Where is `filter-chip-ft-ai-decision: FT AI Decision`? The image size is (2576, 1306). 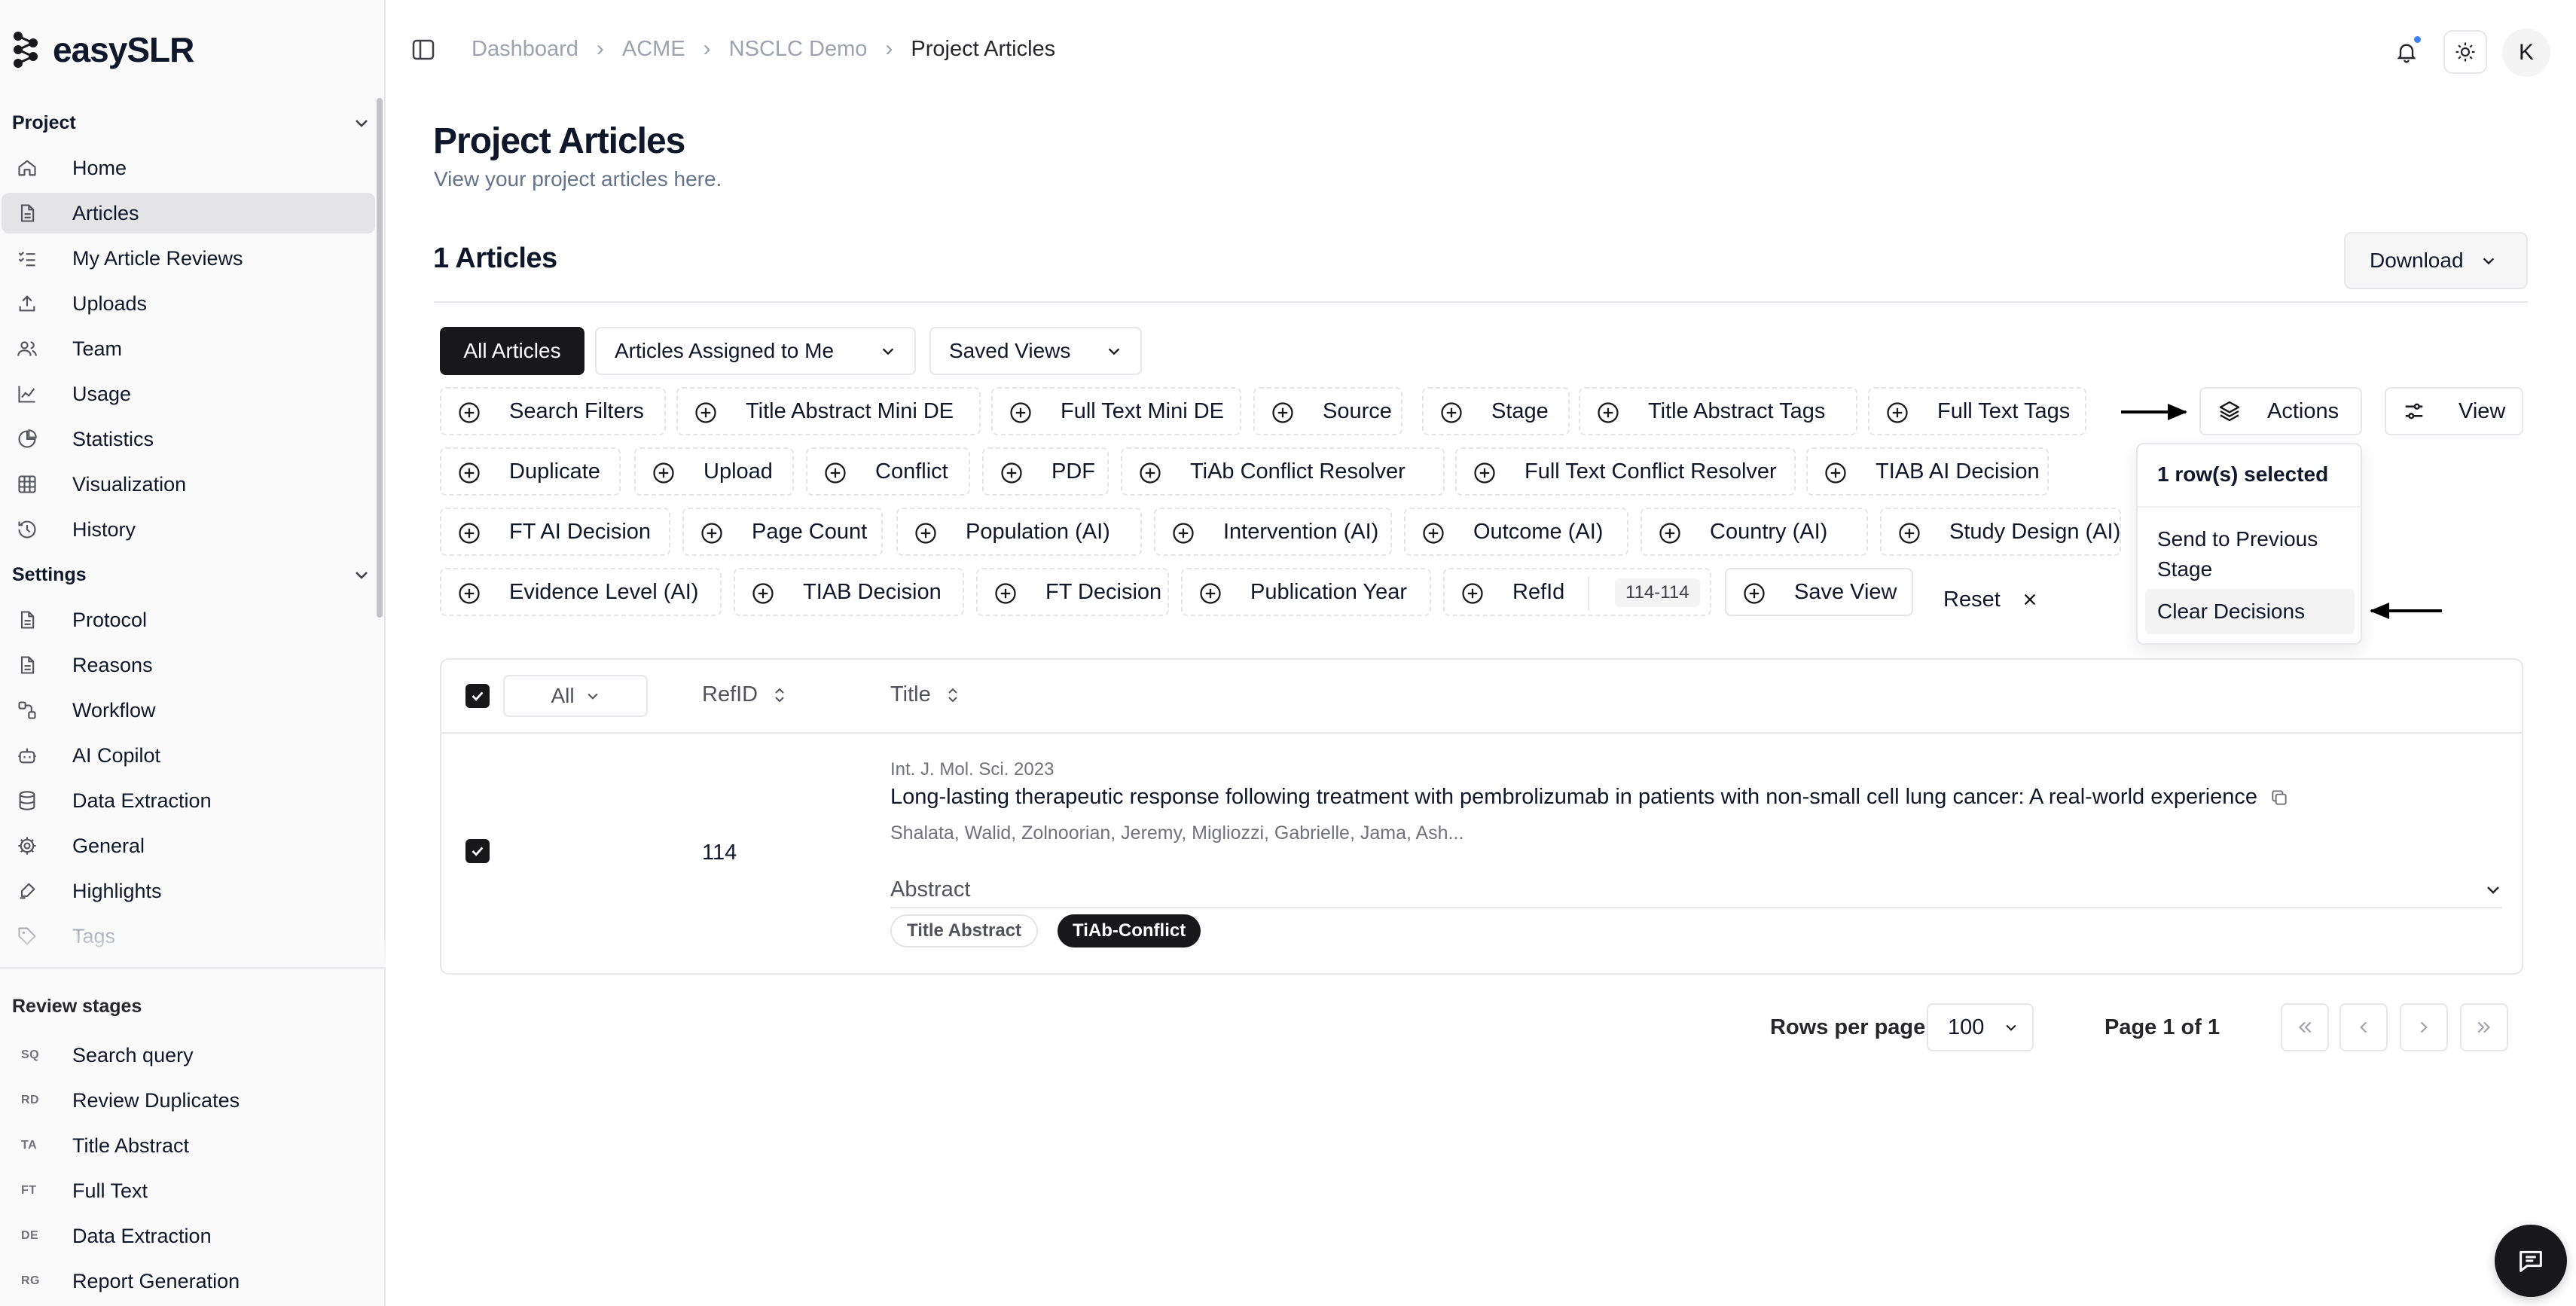
filter-chip-ft-ai-decision: FT AI Decision is located at coordinates (555, 532).